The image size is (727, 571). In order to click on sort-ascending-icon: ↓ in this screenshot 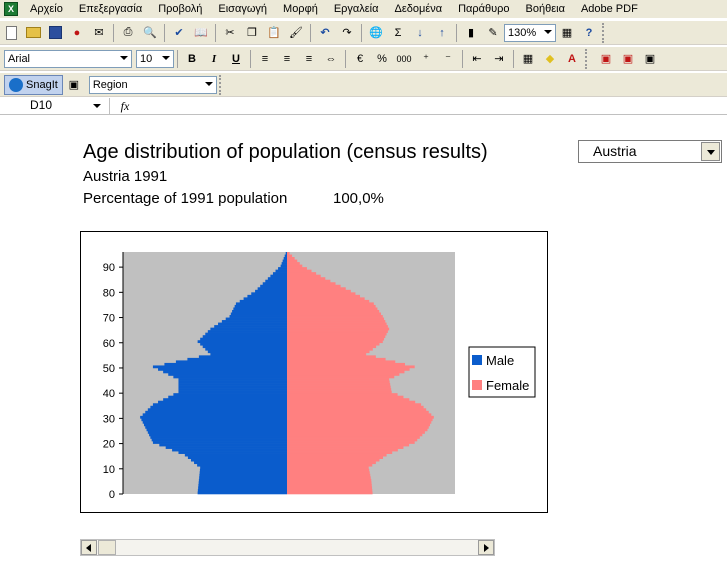, I will do `click(420, 33)`.